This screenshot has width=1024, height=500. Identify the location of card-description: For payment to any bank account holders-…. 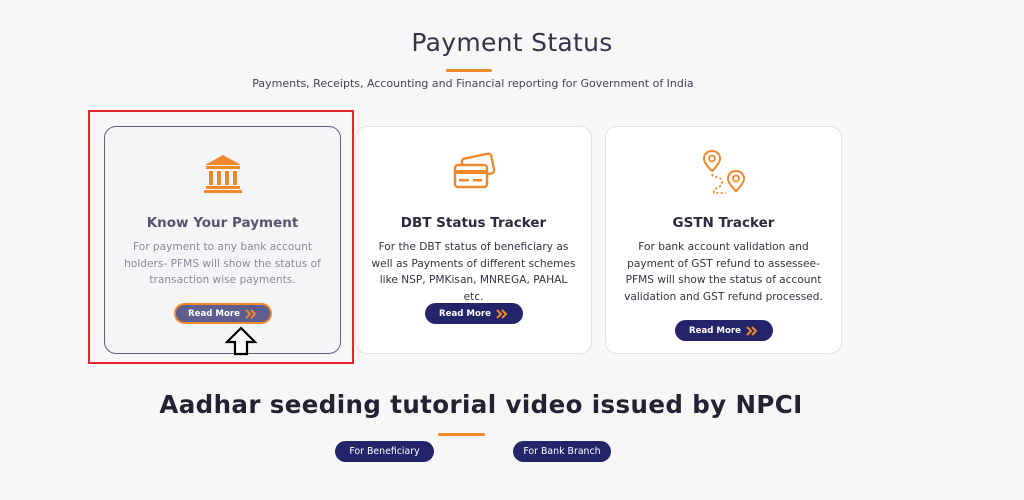
(222, 263).